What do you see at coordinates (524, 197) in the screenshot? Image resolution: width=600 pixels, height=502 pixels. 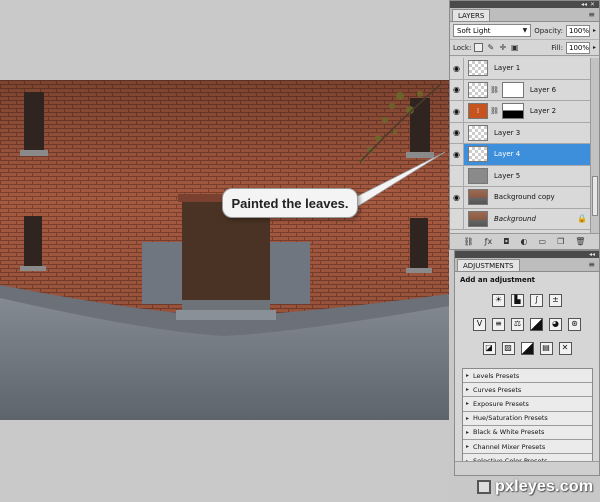 I see `layer-name: Background copy` at bounding box center [524, 197].